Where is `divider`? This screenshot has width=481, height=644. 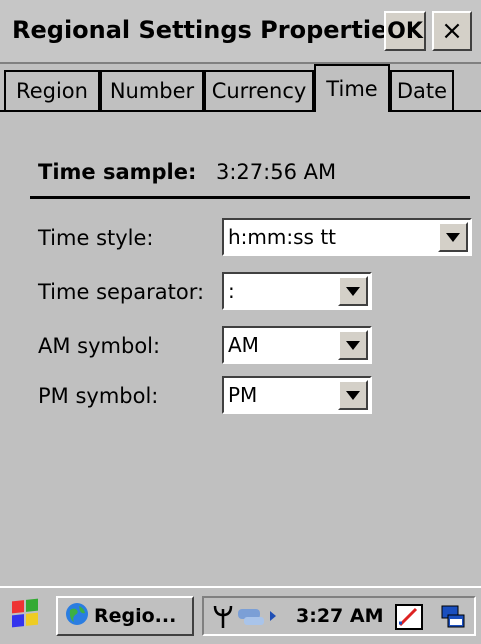
divider is located at coordinates (250, 197).